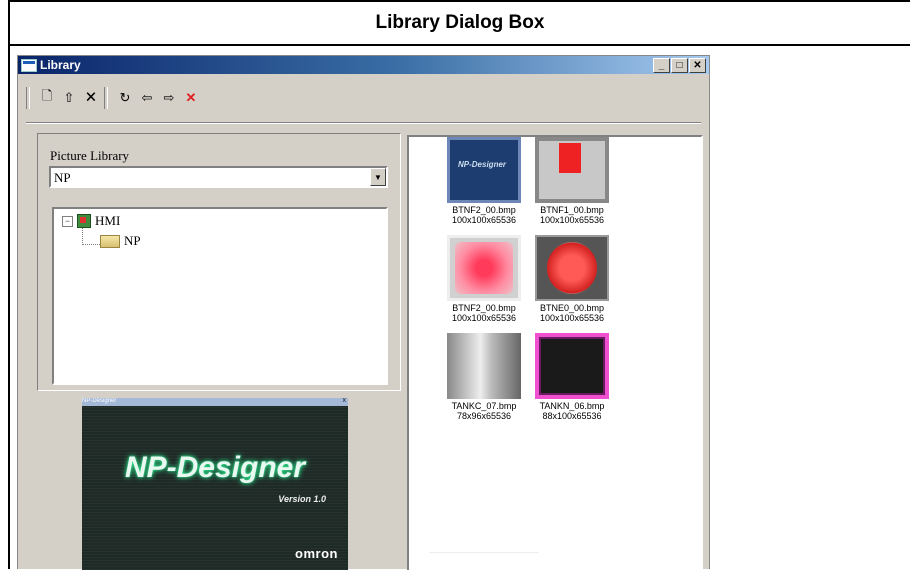 This screenshot has height=570, width=910. I want to click on folder-tree: − HMI NP, so click(220, 296).